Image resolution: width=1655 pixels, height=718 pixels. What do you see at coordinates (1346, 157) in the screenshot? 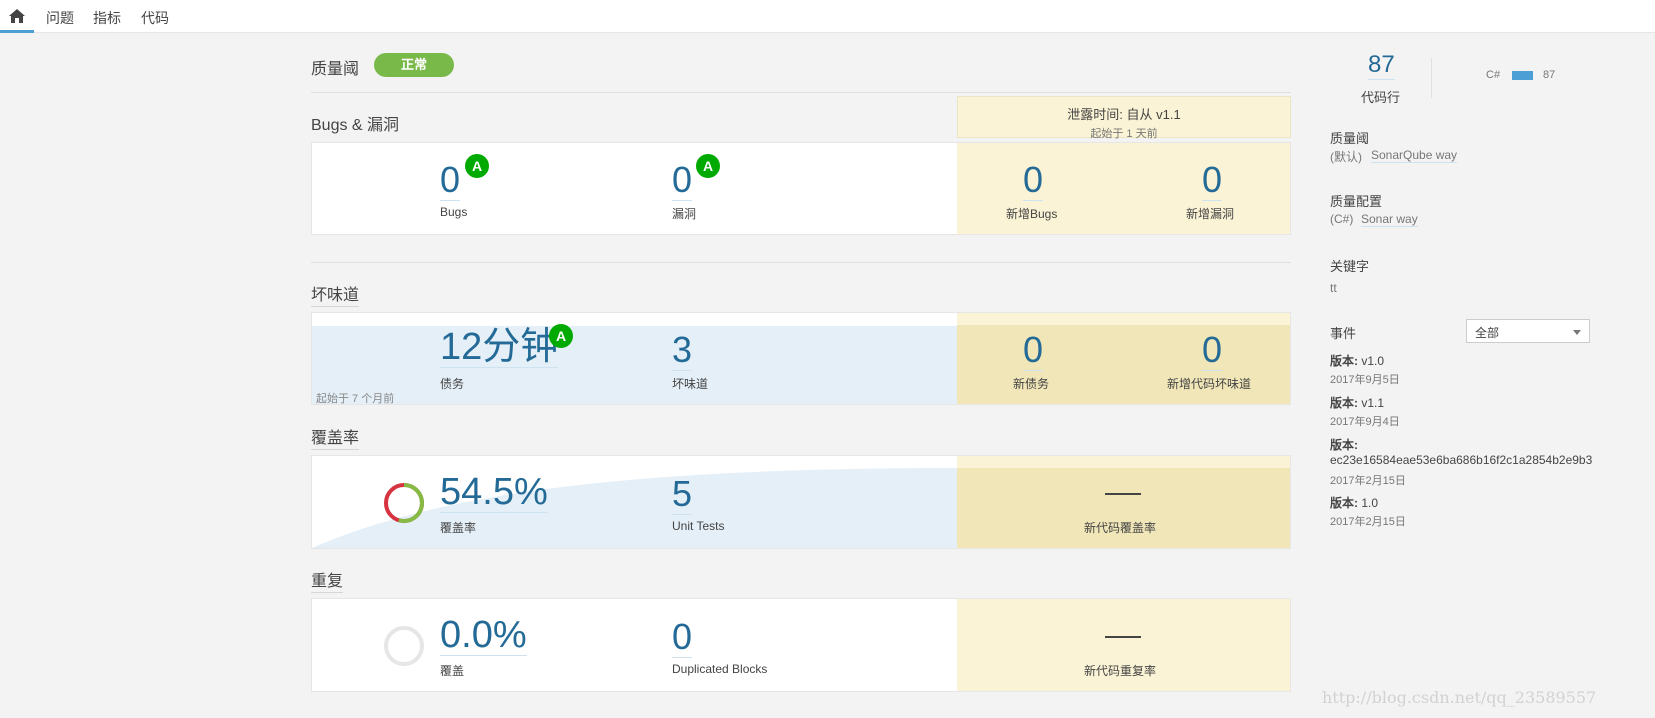
I see `quality-gate-prefix: (默认)` at bounding box center [1346, 157].